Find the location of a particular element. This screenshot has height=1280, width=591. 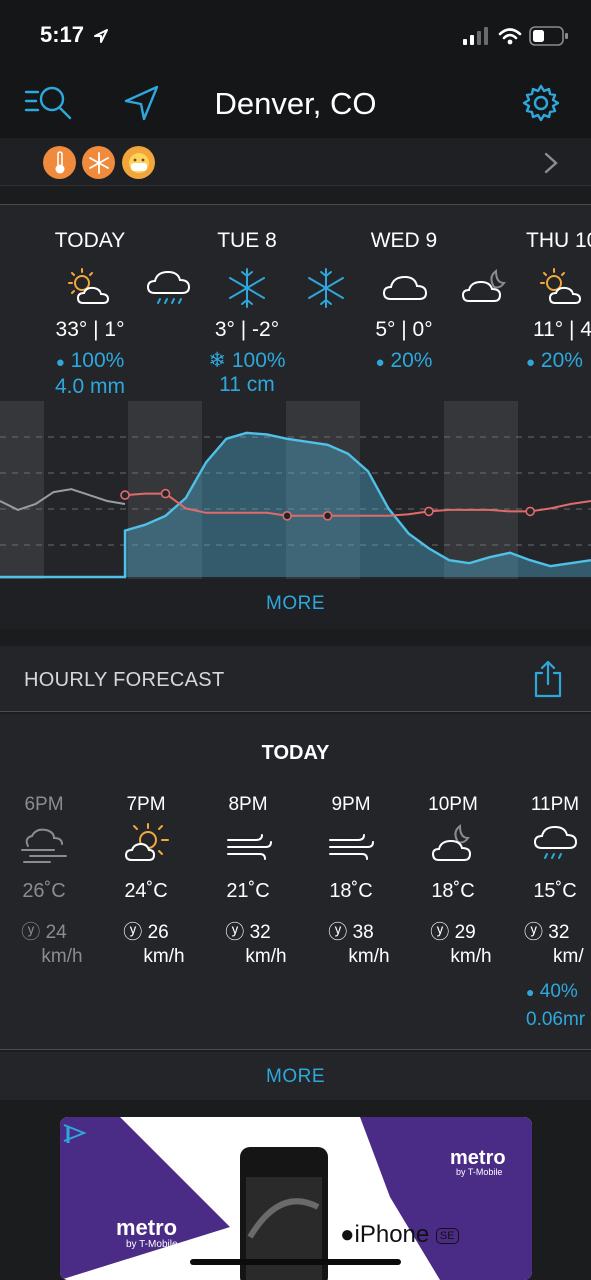

day-column: WED 9 is located at coordinates (404, 241).